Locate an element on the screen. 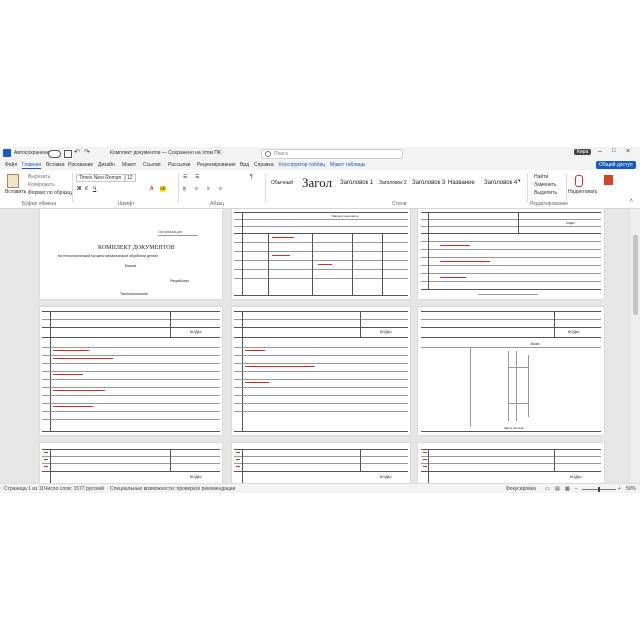 The image size is (640, 640). autosave-toggle is located at coordinates (54, 154).